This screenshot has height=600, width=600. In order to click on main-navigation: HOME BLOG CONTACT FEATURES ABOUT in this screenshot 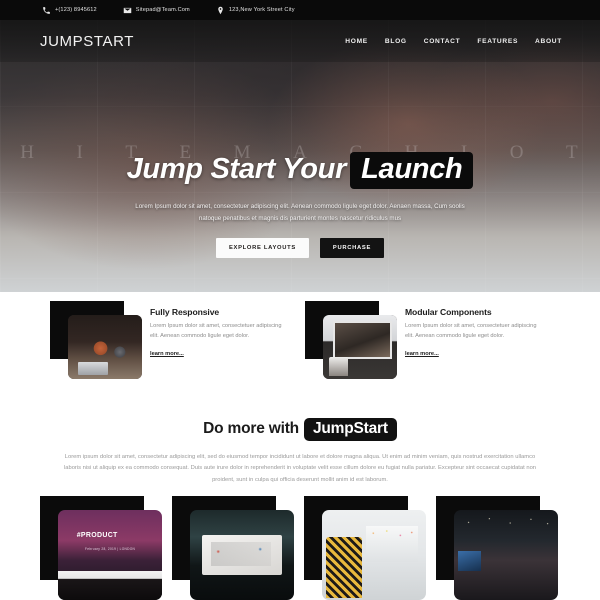, I will do `click(453, 41)`.